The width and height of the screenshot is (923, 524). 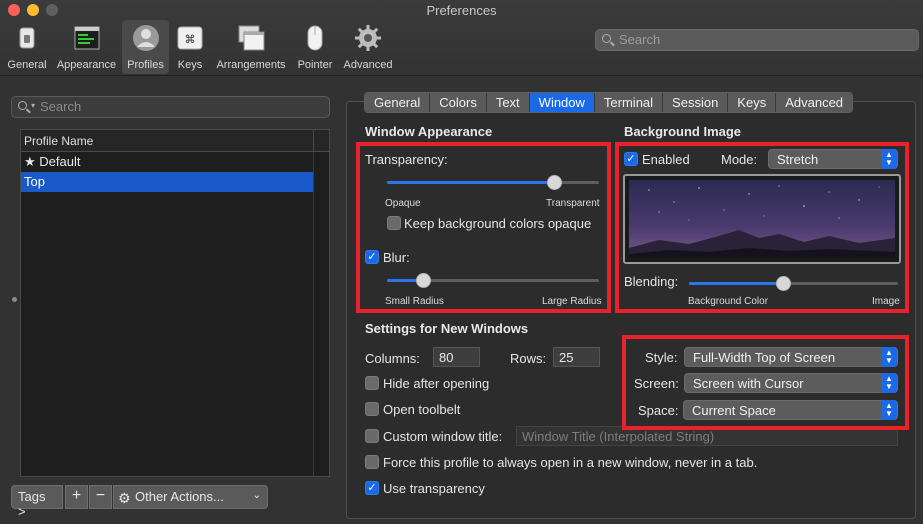 What do you see at coordinates (372, 462) in the screenshot?
I see `force-new-window-checkbox` at bounding box center [372, 462].